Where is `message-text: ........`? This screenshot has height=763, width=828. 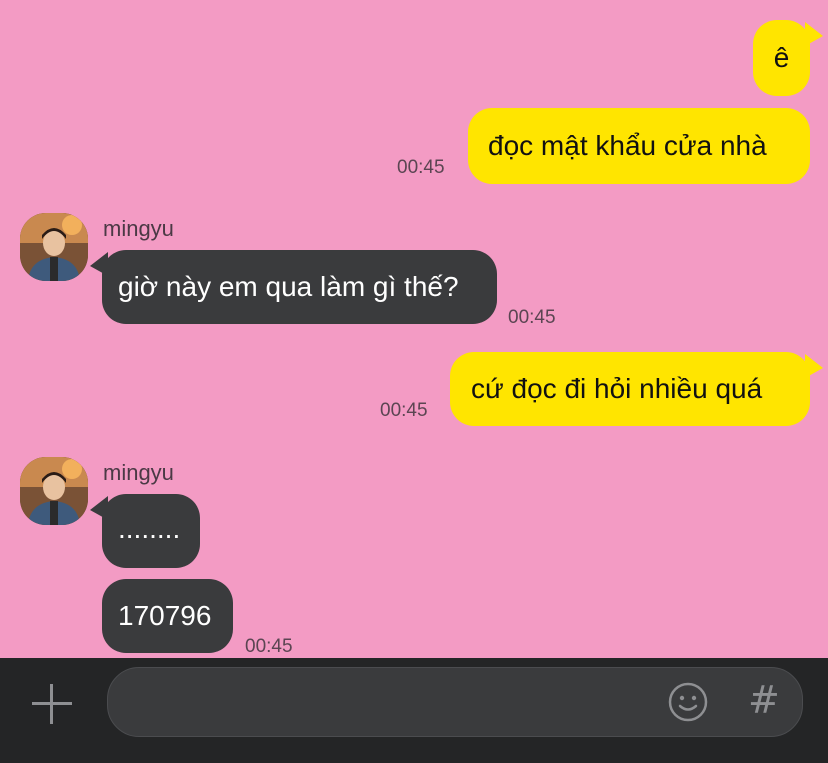
message-text: ........ is located at coordinates (149, 528).